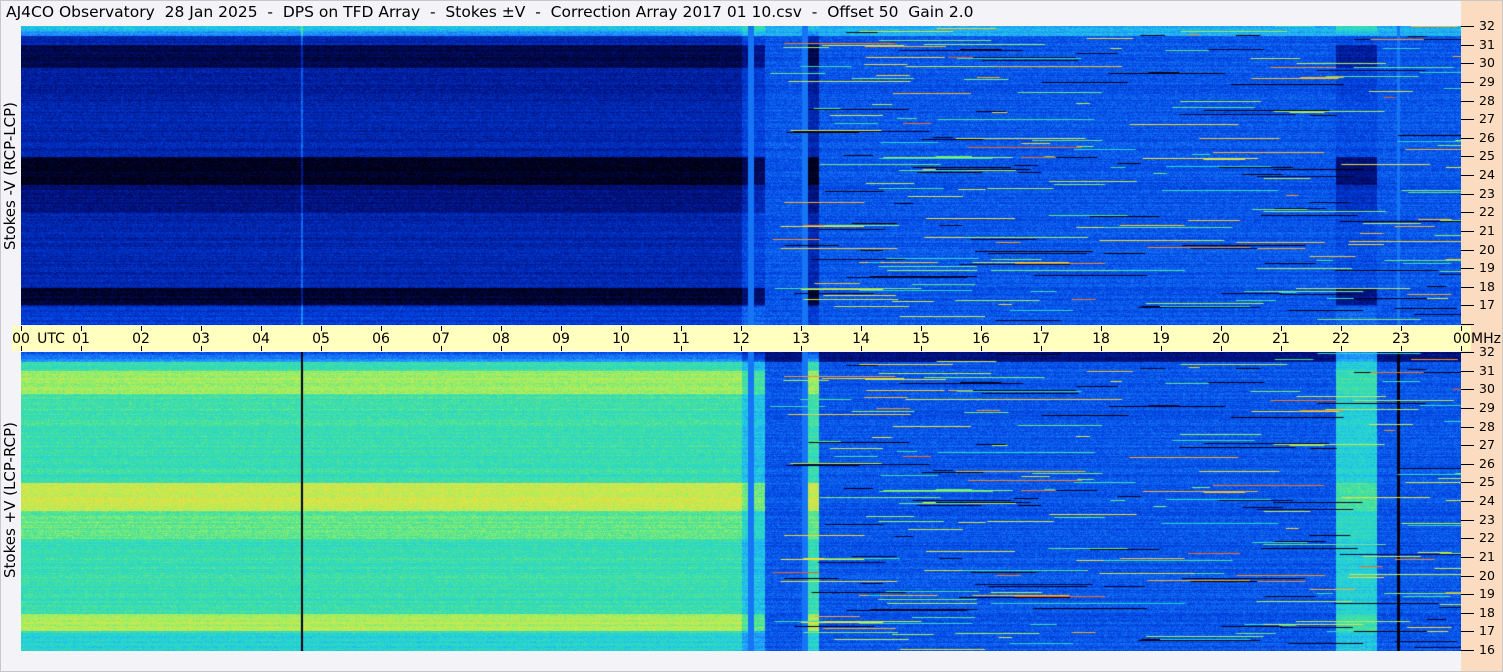  Describe the element at coordinates (621, 339) in the screenshot. I see `time-tick-label: 10` at that location.